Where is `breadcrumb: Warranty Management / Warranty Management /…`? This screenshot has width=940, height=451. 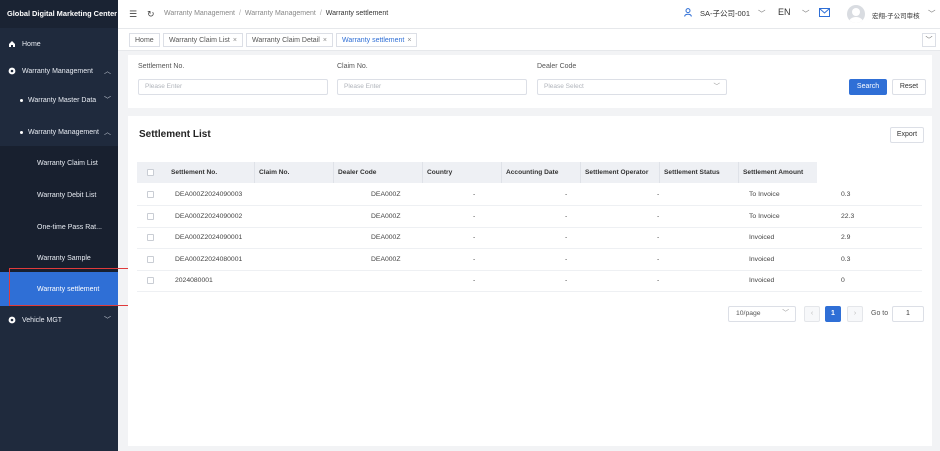 breadcrumb: Warranty Management / Warranty Management /… is located at coordinates (276, 13).